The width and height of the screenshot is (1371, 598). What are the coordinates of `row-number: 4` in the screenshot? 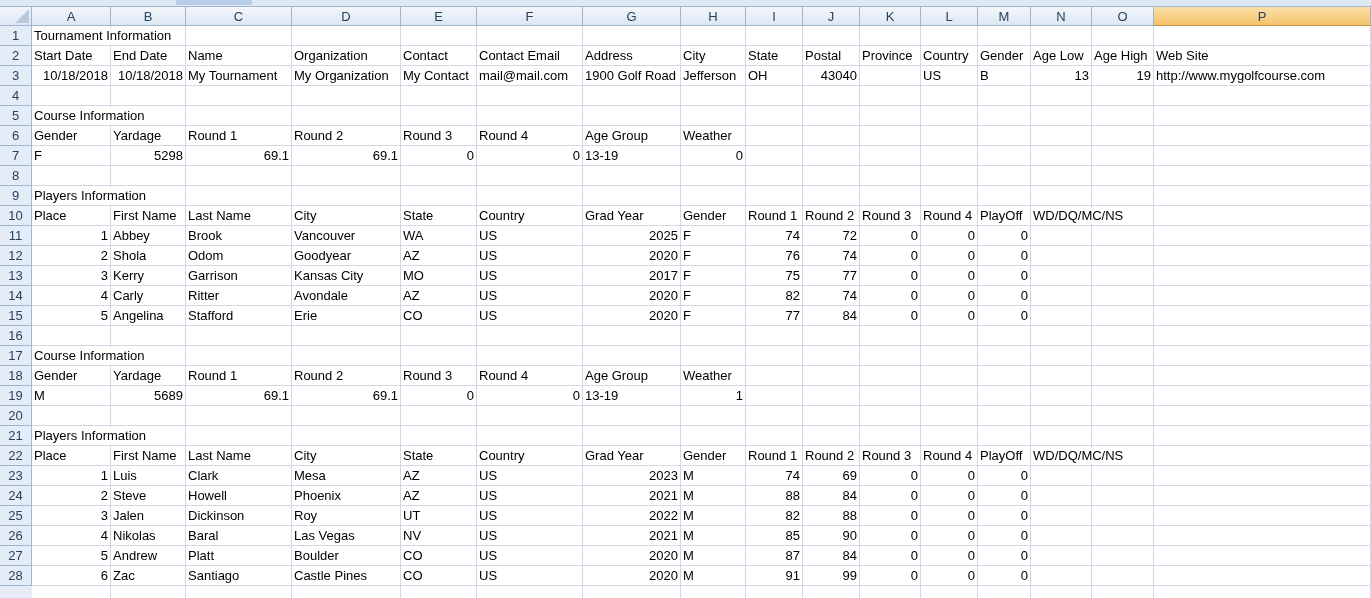 It's located at (16, 96).